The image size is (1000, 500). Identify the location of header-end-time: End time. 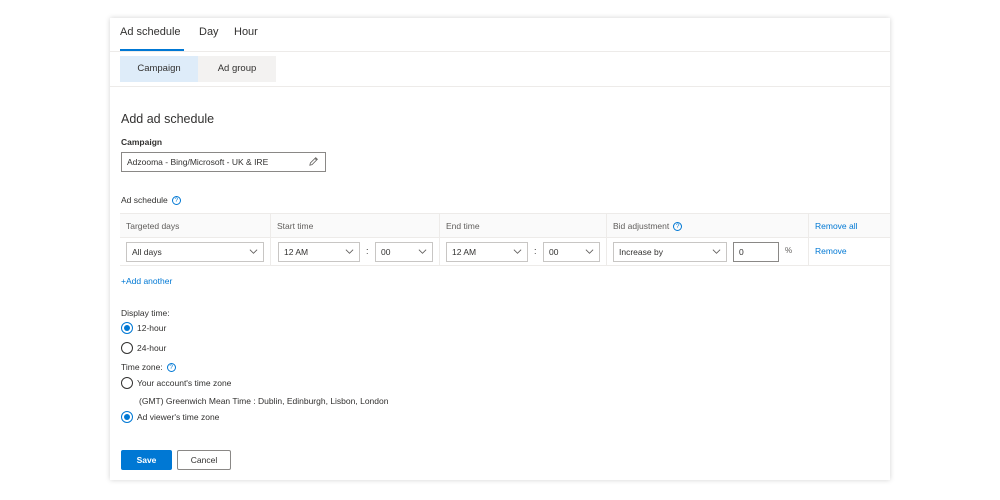
(523, 226).